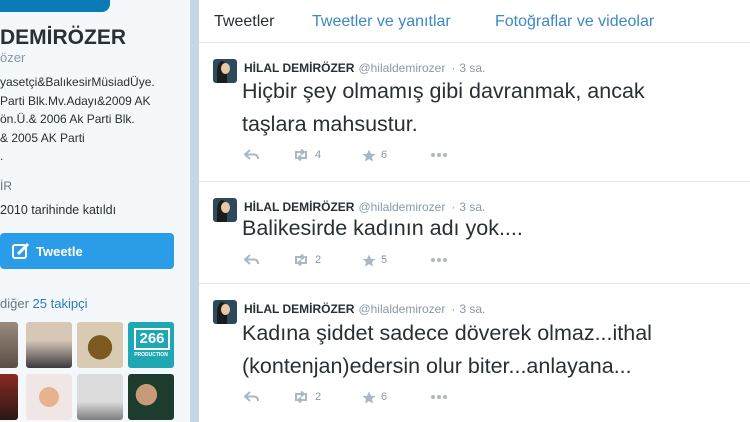  I want to click on bio-line: Parti Blk.Mv.Adayı&2009 AK, so click(75, 100).